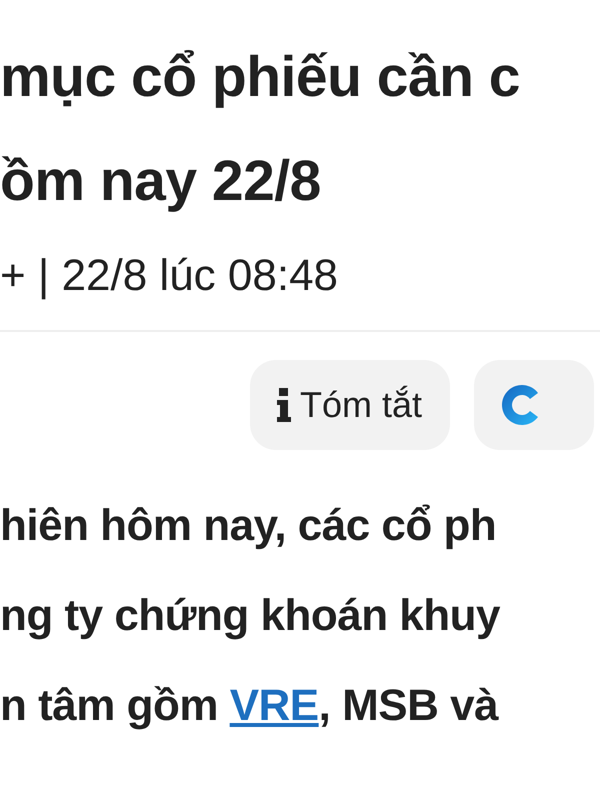 This screenshot has width=600, height=800. What do you see at coordinates (161, 181) in the screenshot?
I see `article-title-line: ồm nay 22/8` at bounding box center [161, 181].